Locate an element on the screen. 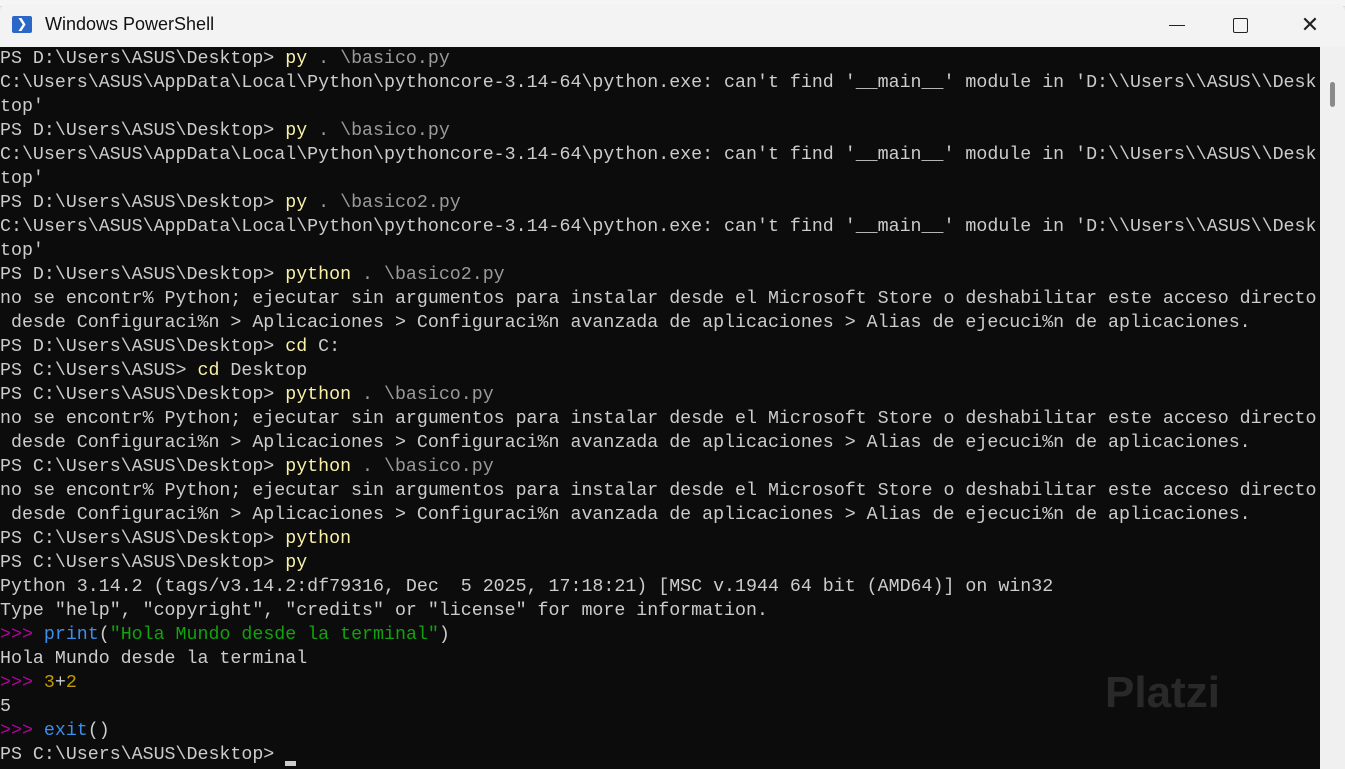 This screenshot has width=1345, height=769. title-bar: ❯ Windows PowerShell ✕ is located at coordinates (672, 25).